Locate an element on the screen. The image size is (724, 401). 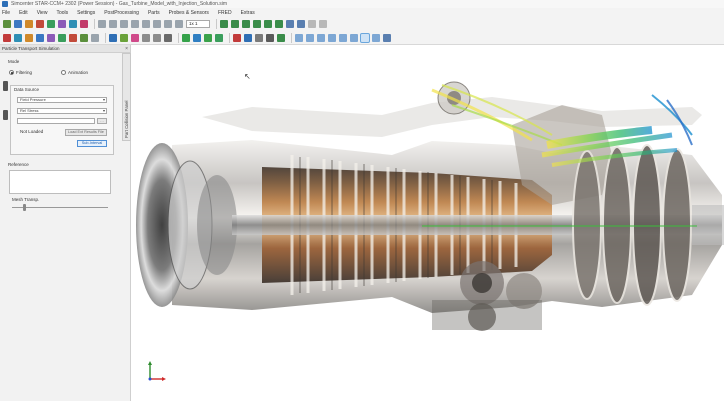
rotate-icon is located at coordinates (157, 24).